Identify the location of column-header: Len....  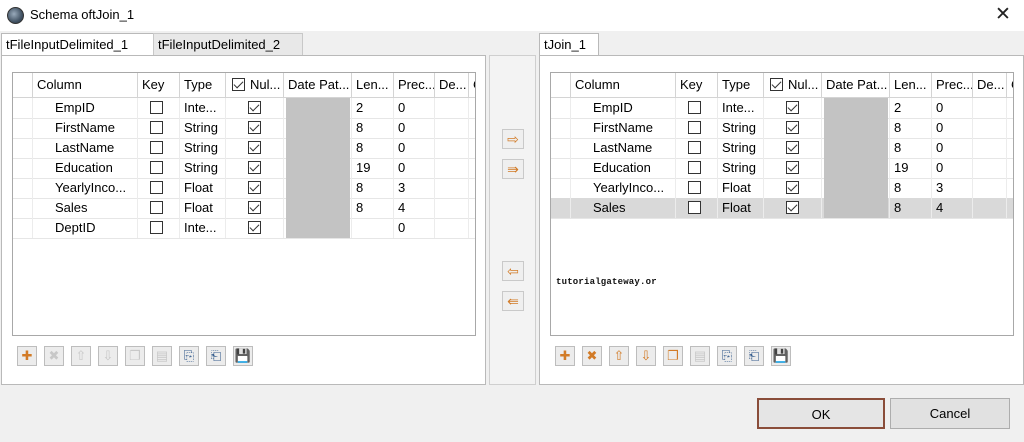
(373, 85).